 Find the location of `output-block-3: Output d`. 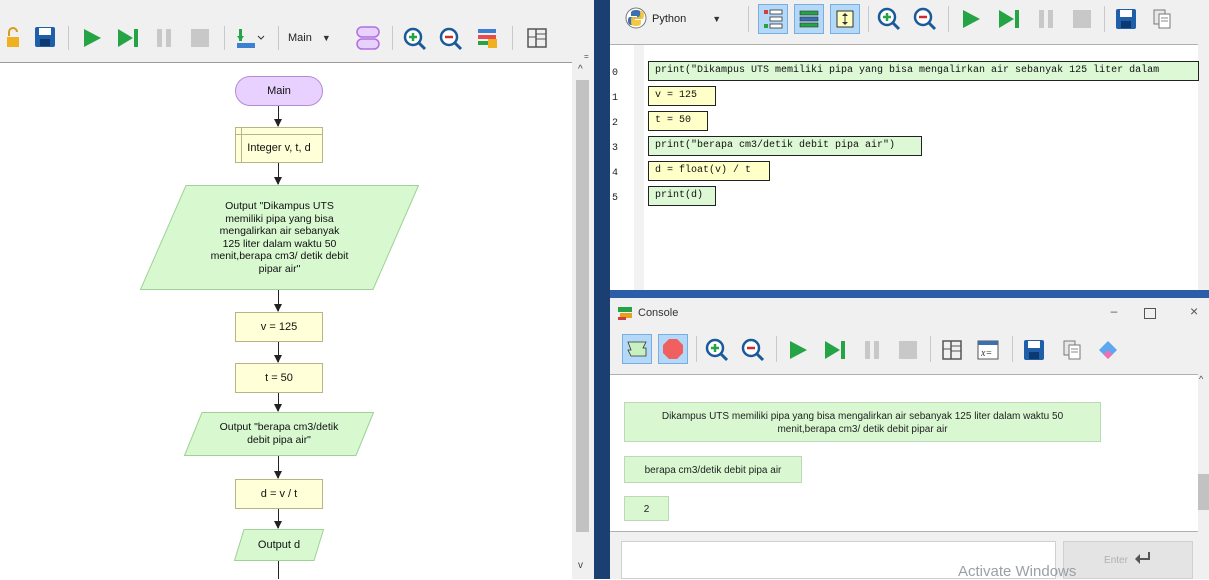

output-block-3: Output d is located at coordinates (279, 545).